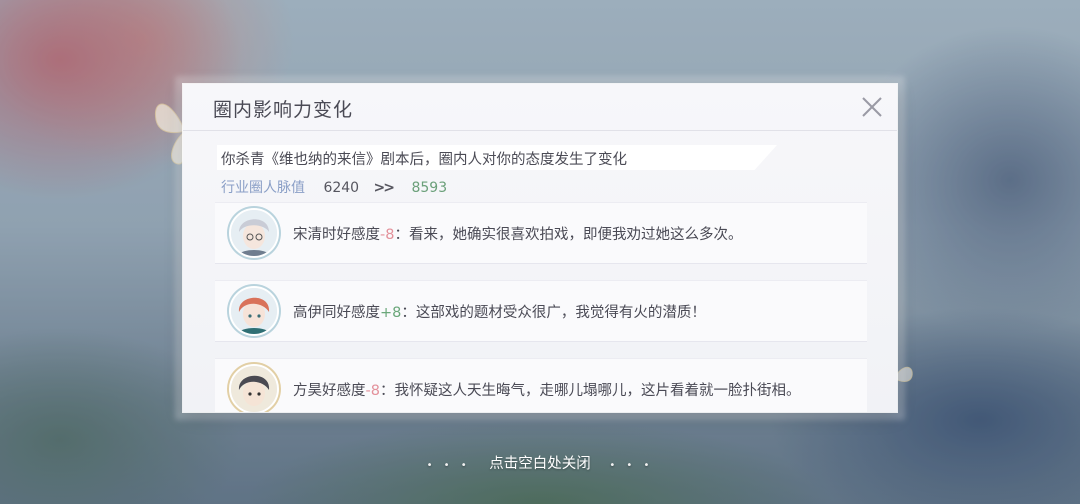 The height and width of the screenshot is (504, 1080). I want to click on item-text: 高伊同好感度+8：这部戏的题材受众很广，我觉得有火的潜质！, so click(499, 311).